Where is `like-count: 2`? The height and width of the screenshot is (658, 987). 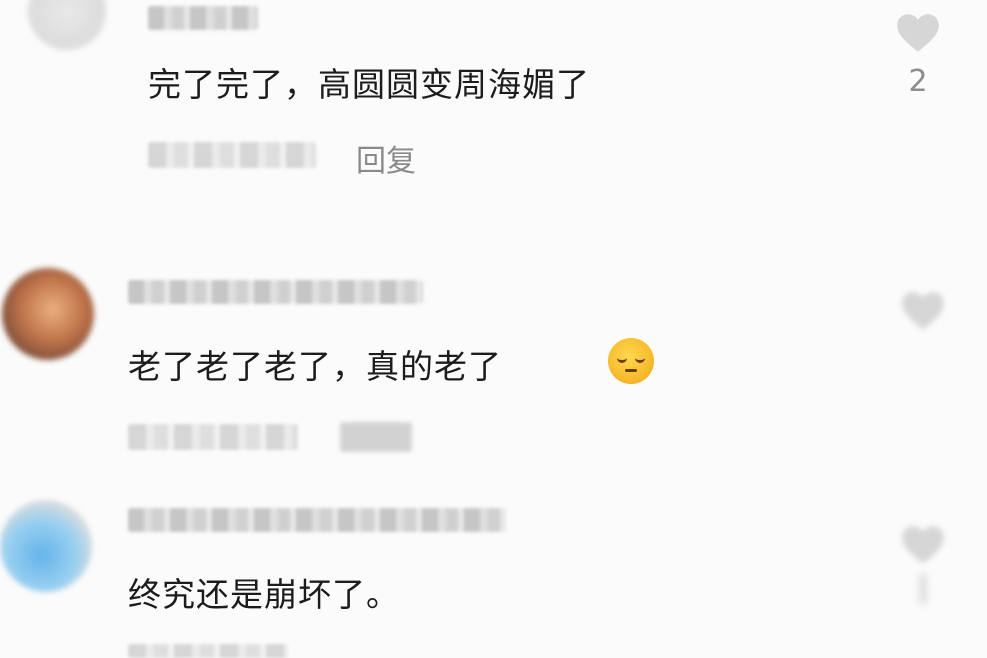
like-count: 2 is located at coordinates (918, 81).